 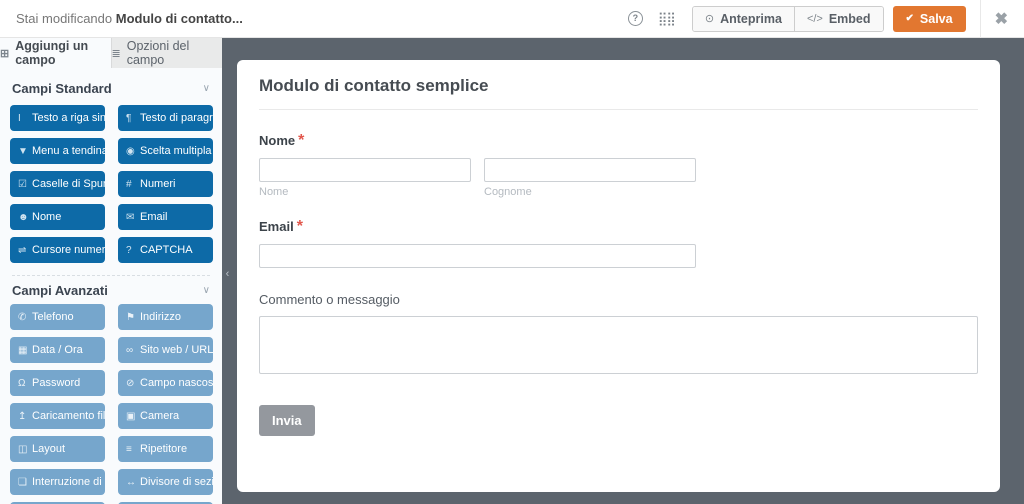 What do you see at coordinates (23, 217) in the screenshot?
I see `field-type-icon: ☻` at bounding box center [23, 217].